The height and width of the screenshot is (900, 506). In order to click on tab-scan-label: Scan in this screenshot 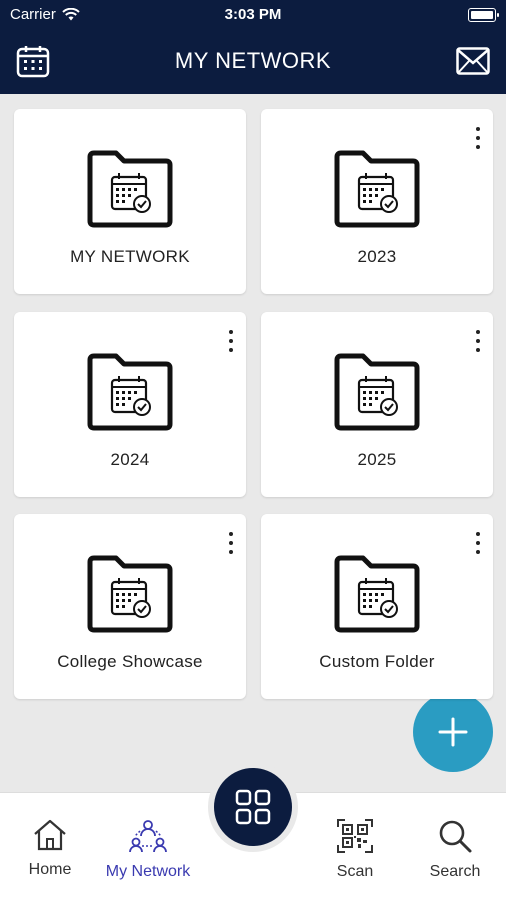, I will do `click(355, 871)`.